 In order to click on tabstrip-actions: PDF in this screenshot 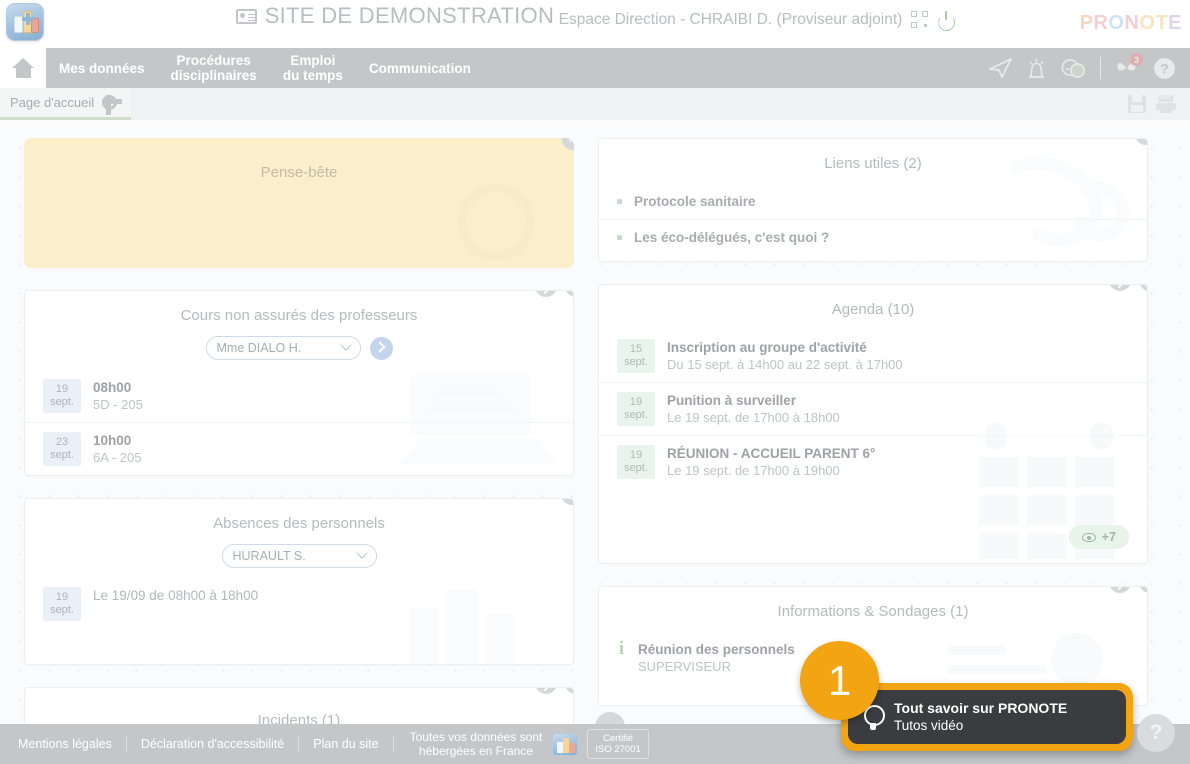, I will do `click(1159, 104)`.